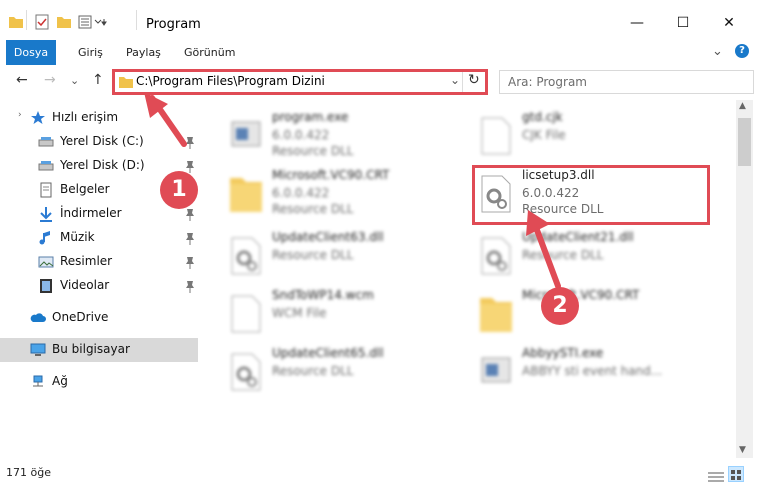 The height and width of the screenshot is (498, 769). I want to click on callout-2: 2, so click(560, 306).